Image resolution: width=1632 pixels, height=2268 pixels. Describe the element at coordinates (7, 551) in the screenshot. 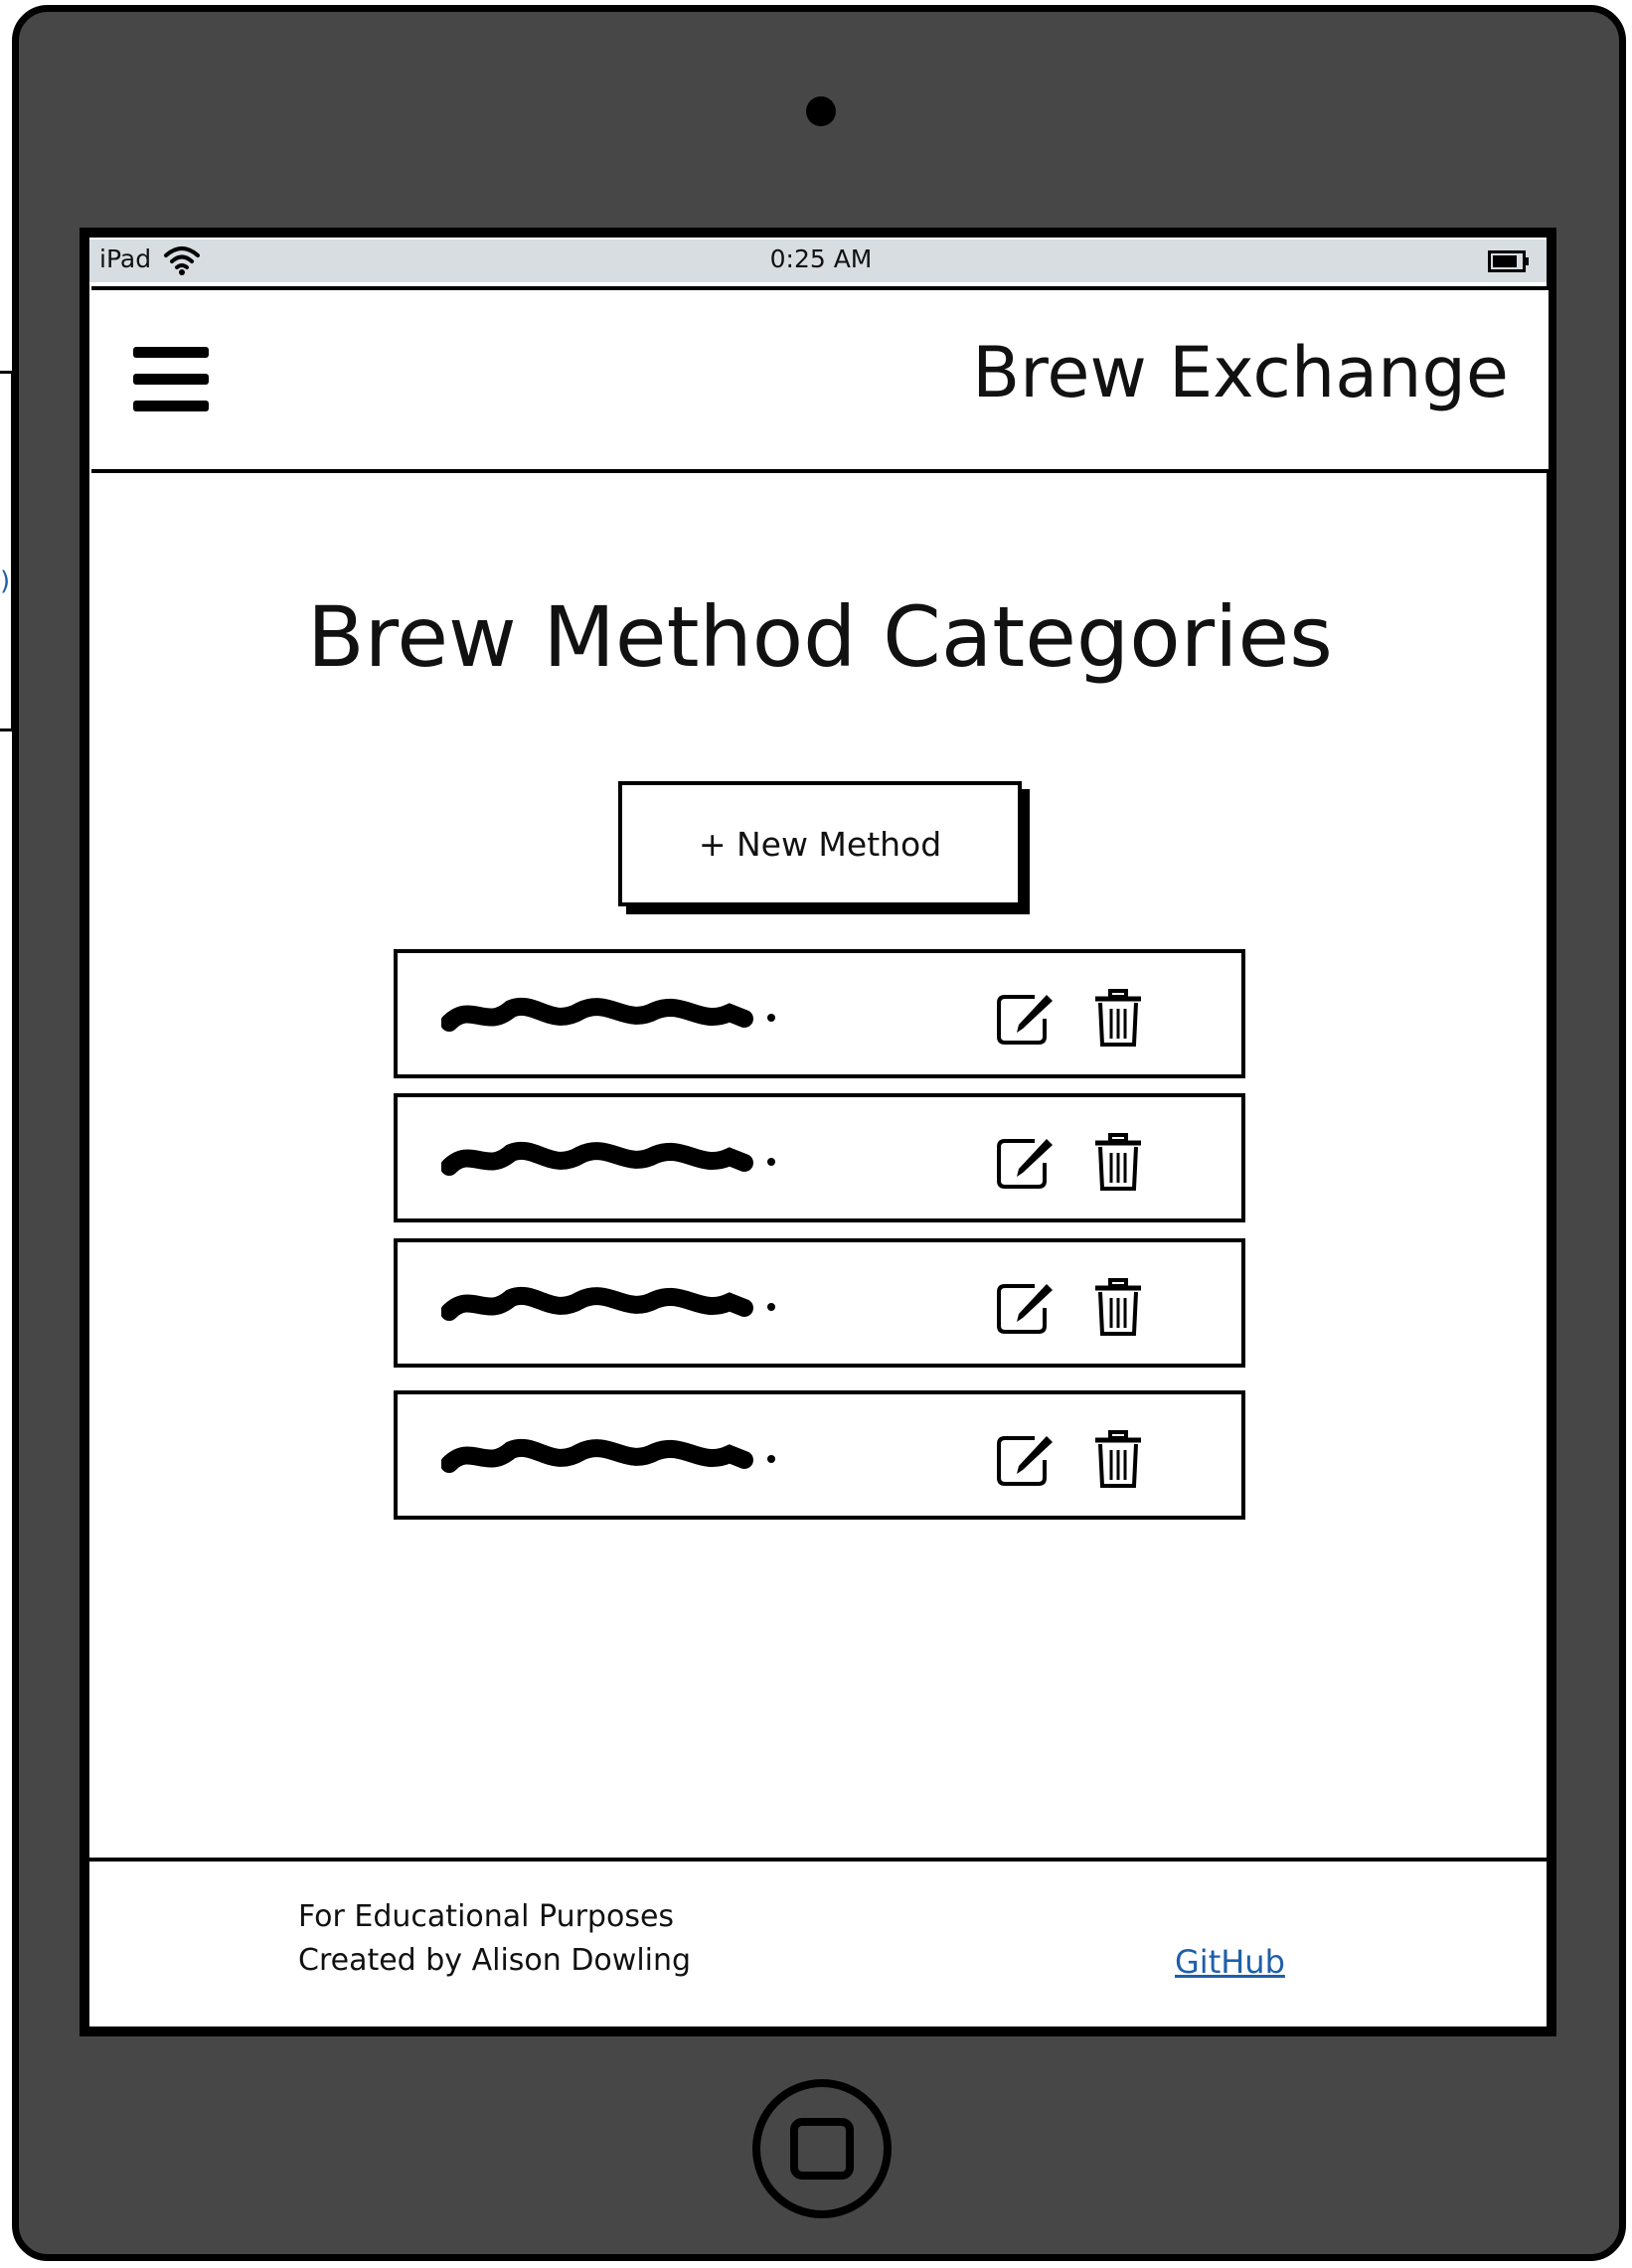

I see `offscreen-panel-edge` at that location.